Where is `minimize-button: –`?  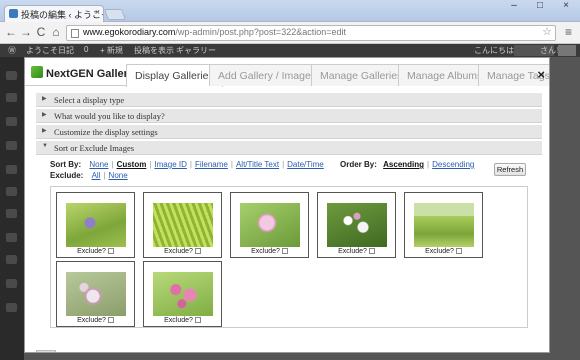 minimize-button: – is located at coordinates (514, 5).